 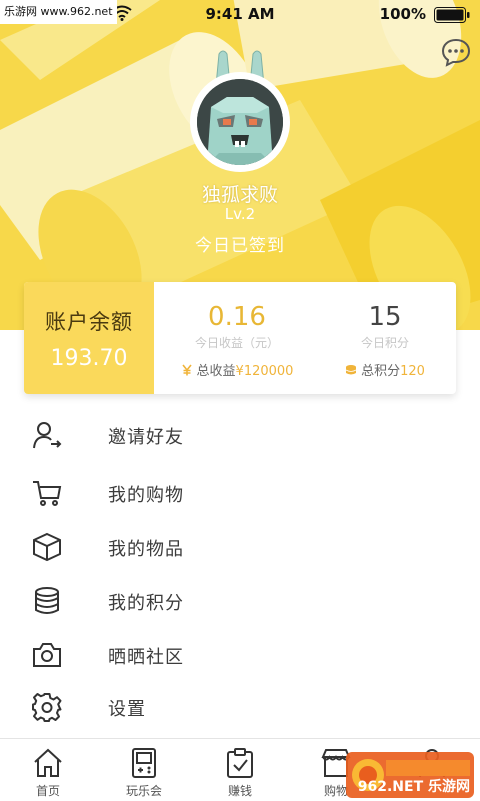 I want to click on total-points-label: 总积分, so click(x=381, y=371).